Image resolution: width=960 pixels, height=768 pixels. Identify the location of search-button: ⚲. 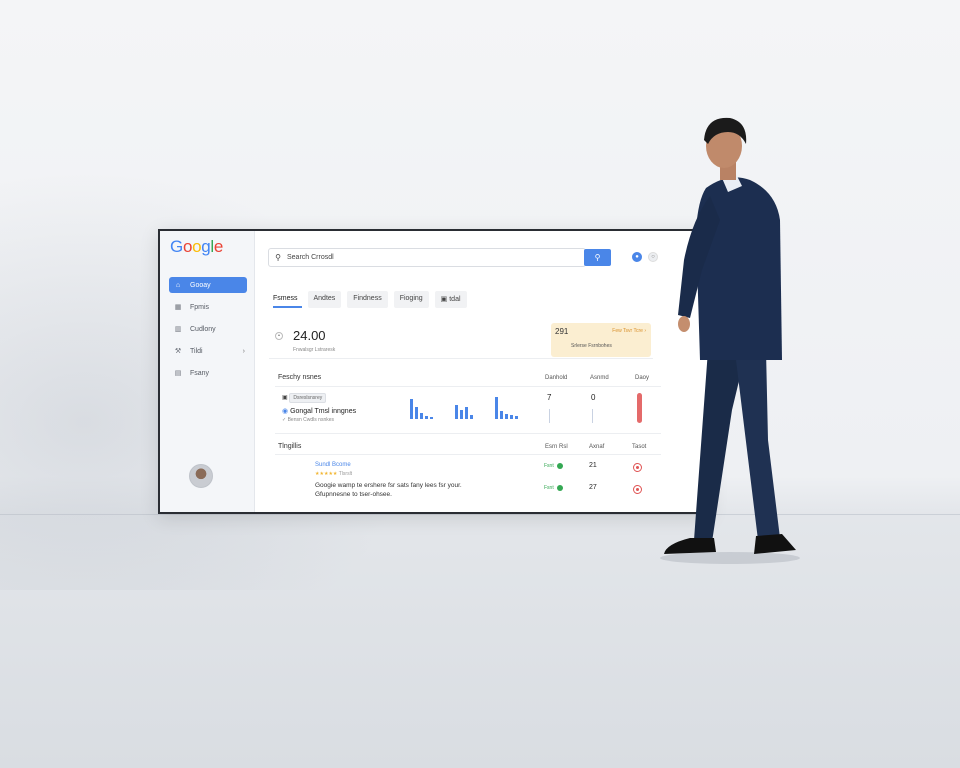
(597, 257).